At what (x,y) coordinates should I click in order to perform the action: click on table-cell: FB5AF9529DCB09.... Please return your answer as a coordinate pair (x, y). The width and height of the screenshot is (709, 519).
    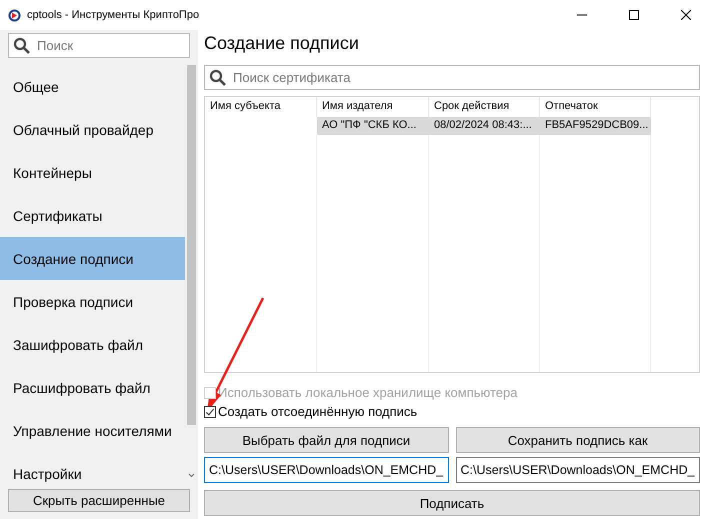
    Looking at the image, I should click on (595, 126).